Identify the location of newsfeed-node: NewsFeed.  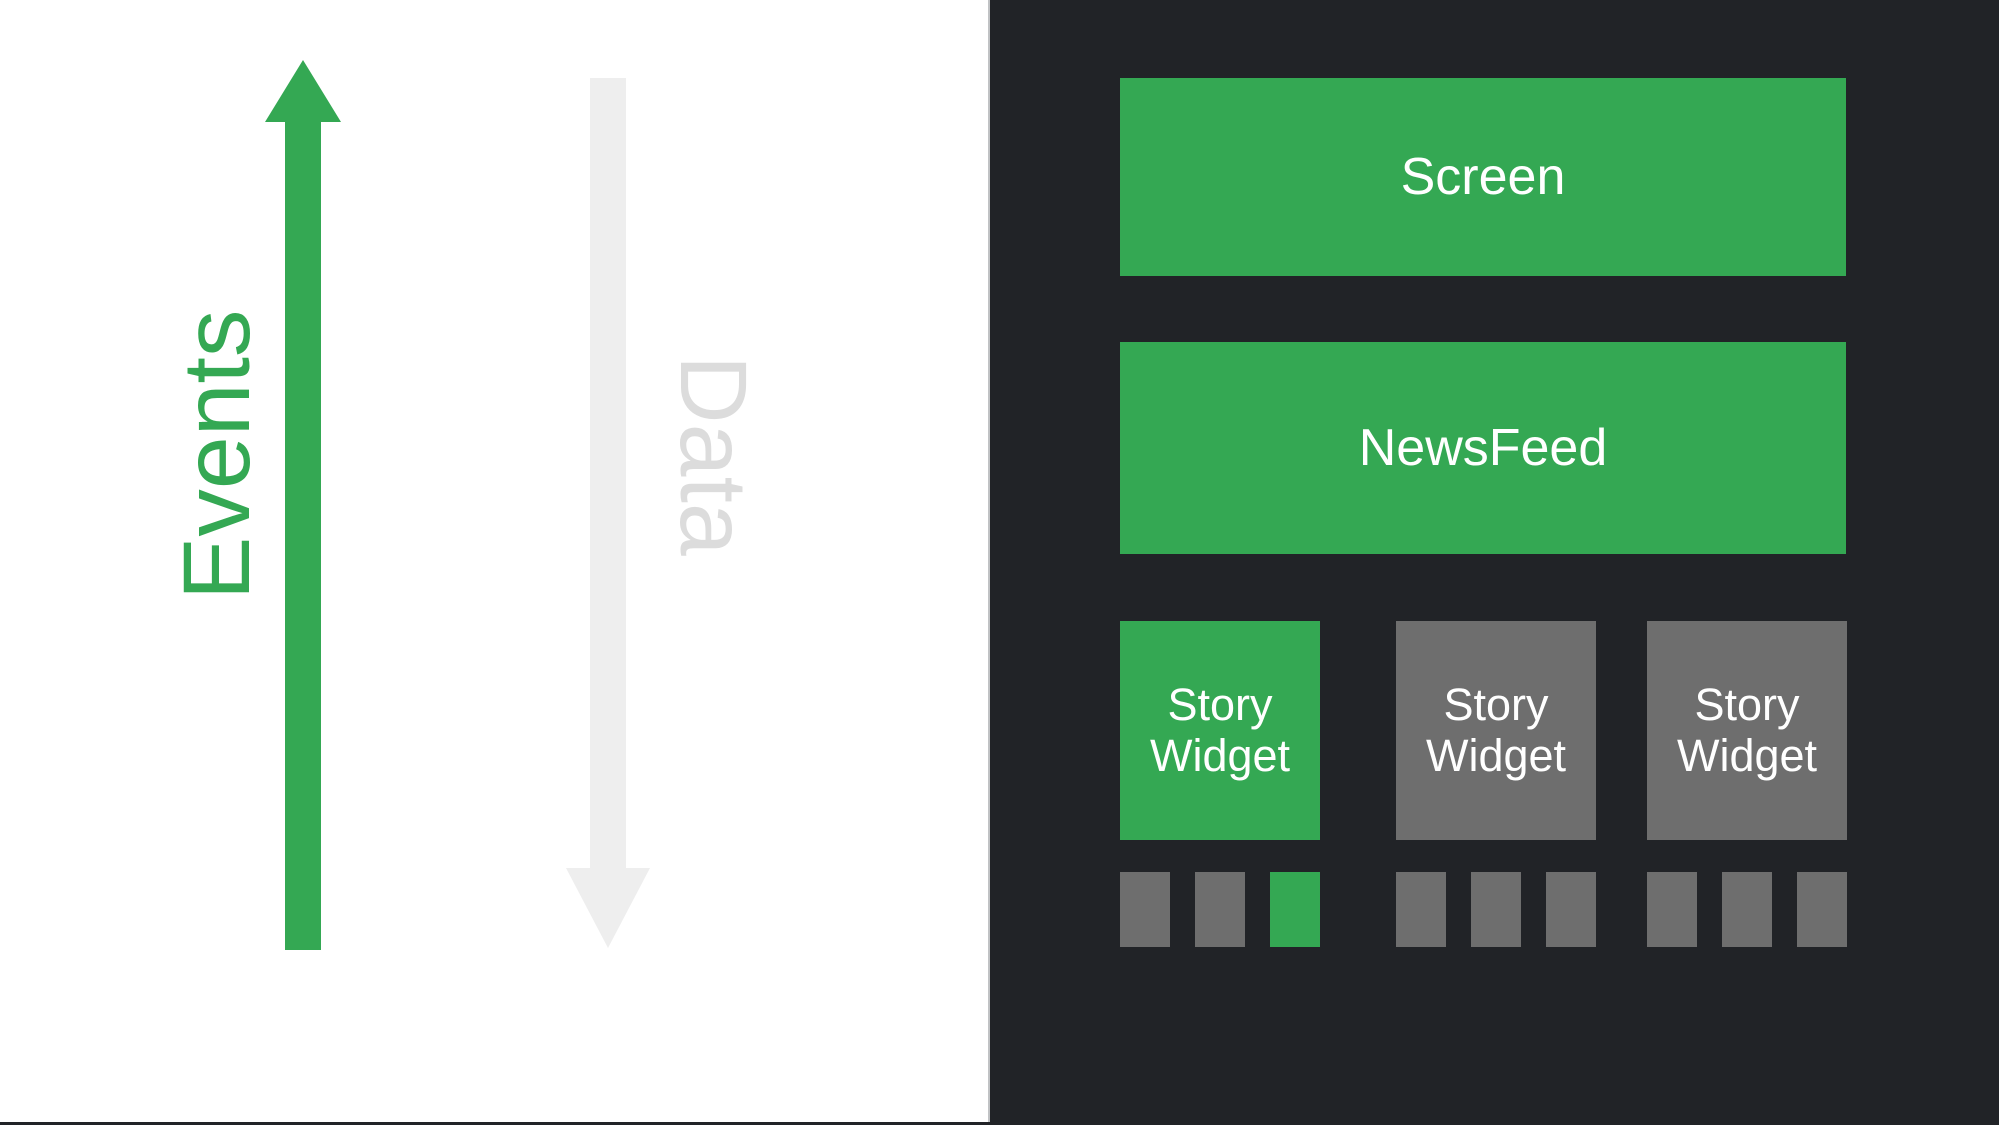
(1483, 448).